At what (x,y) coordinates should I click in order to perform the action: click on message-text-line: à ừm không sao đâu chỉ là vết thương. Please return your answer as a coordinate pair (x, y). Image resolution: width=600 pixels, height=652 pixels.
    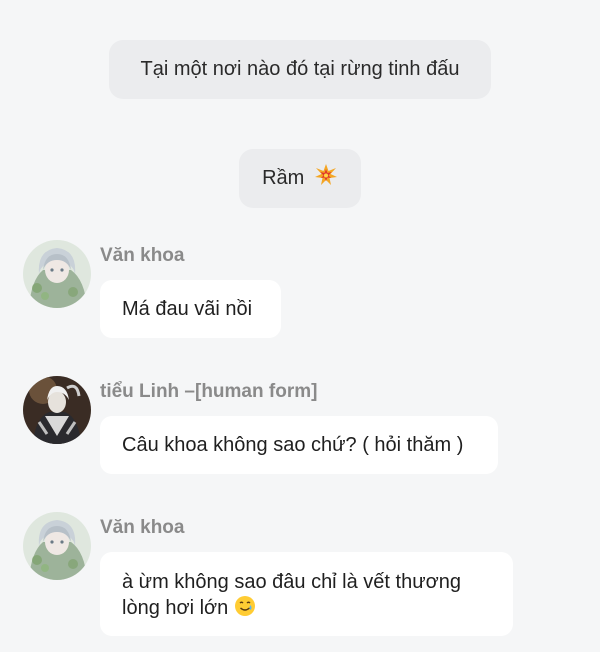
    Looking at the image, I should click on (291, 582).